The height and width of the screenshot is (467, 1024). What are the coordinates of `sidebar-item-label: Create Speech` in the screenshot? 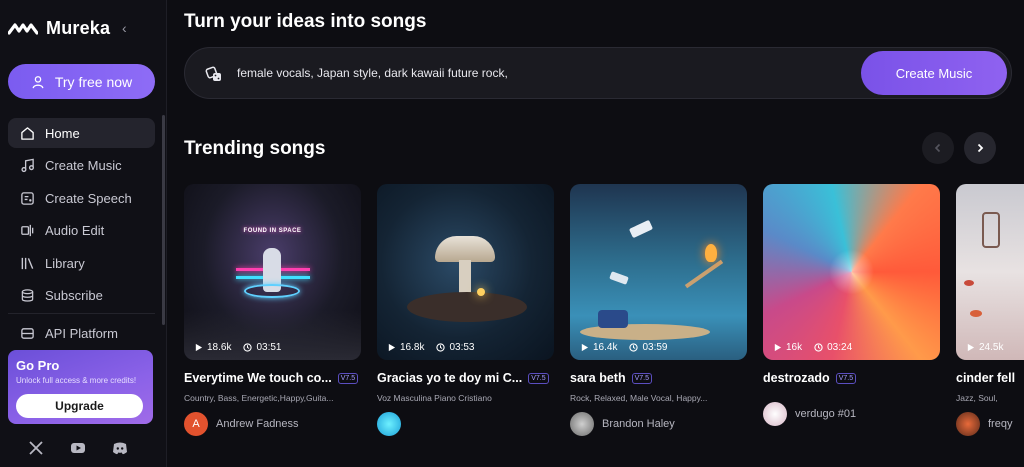 It's located at (88, 198).